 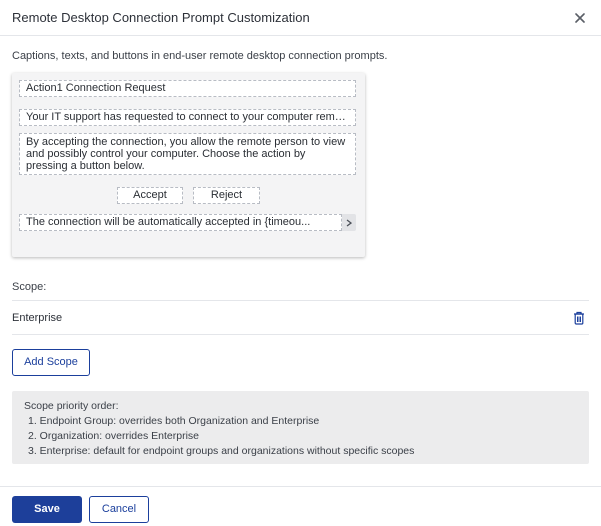 I want to click on add-scope-button: Add Scope, so click(x=51, y=362).